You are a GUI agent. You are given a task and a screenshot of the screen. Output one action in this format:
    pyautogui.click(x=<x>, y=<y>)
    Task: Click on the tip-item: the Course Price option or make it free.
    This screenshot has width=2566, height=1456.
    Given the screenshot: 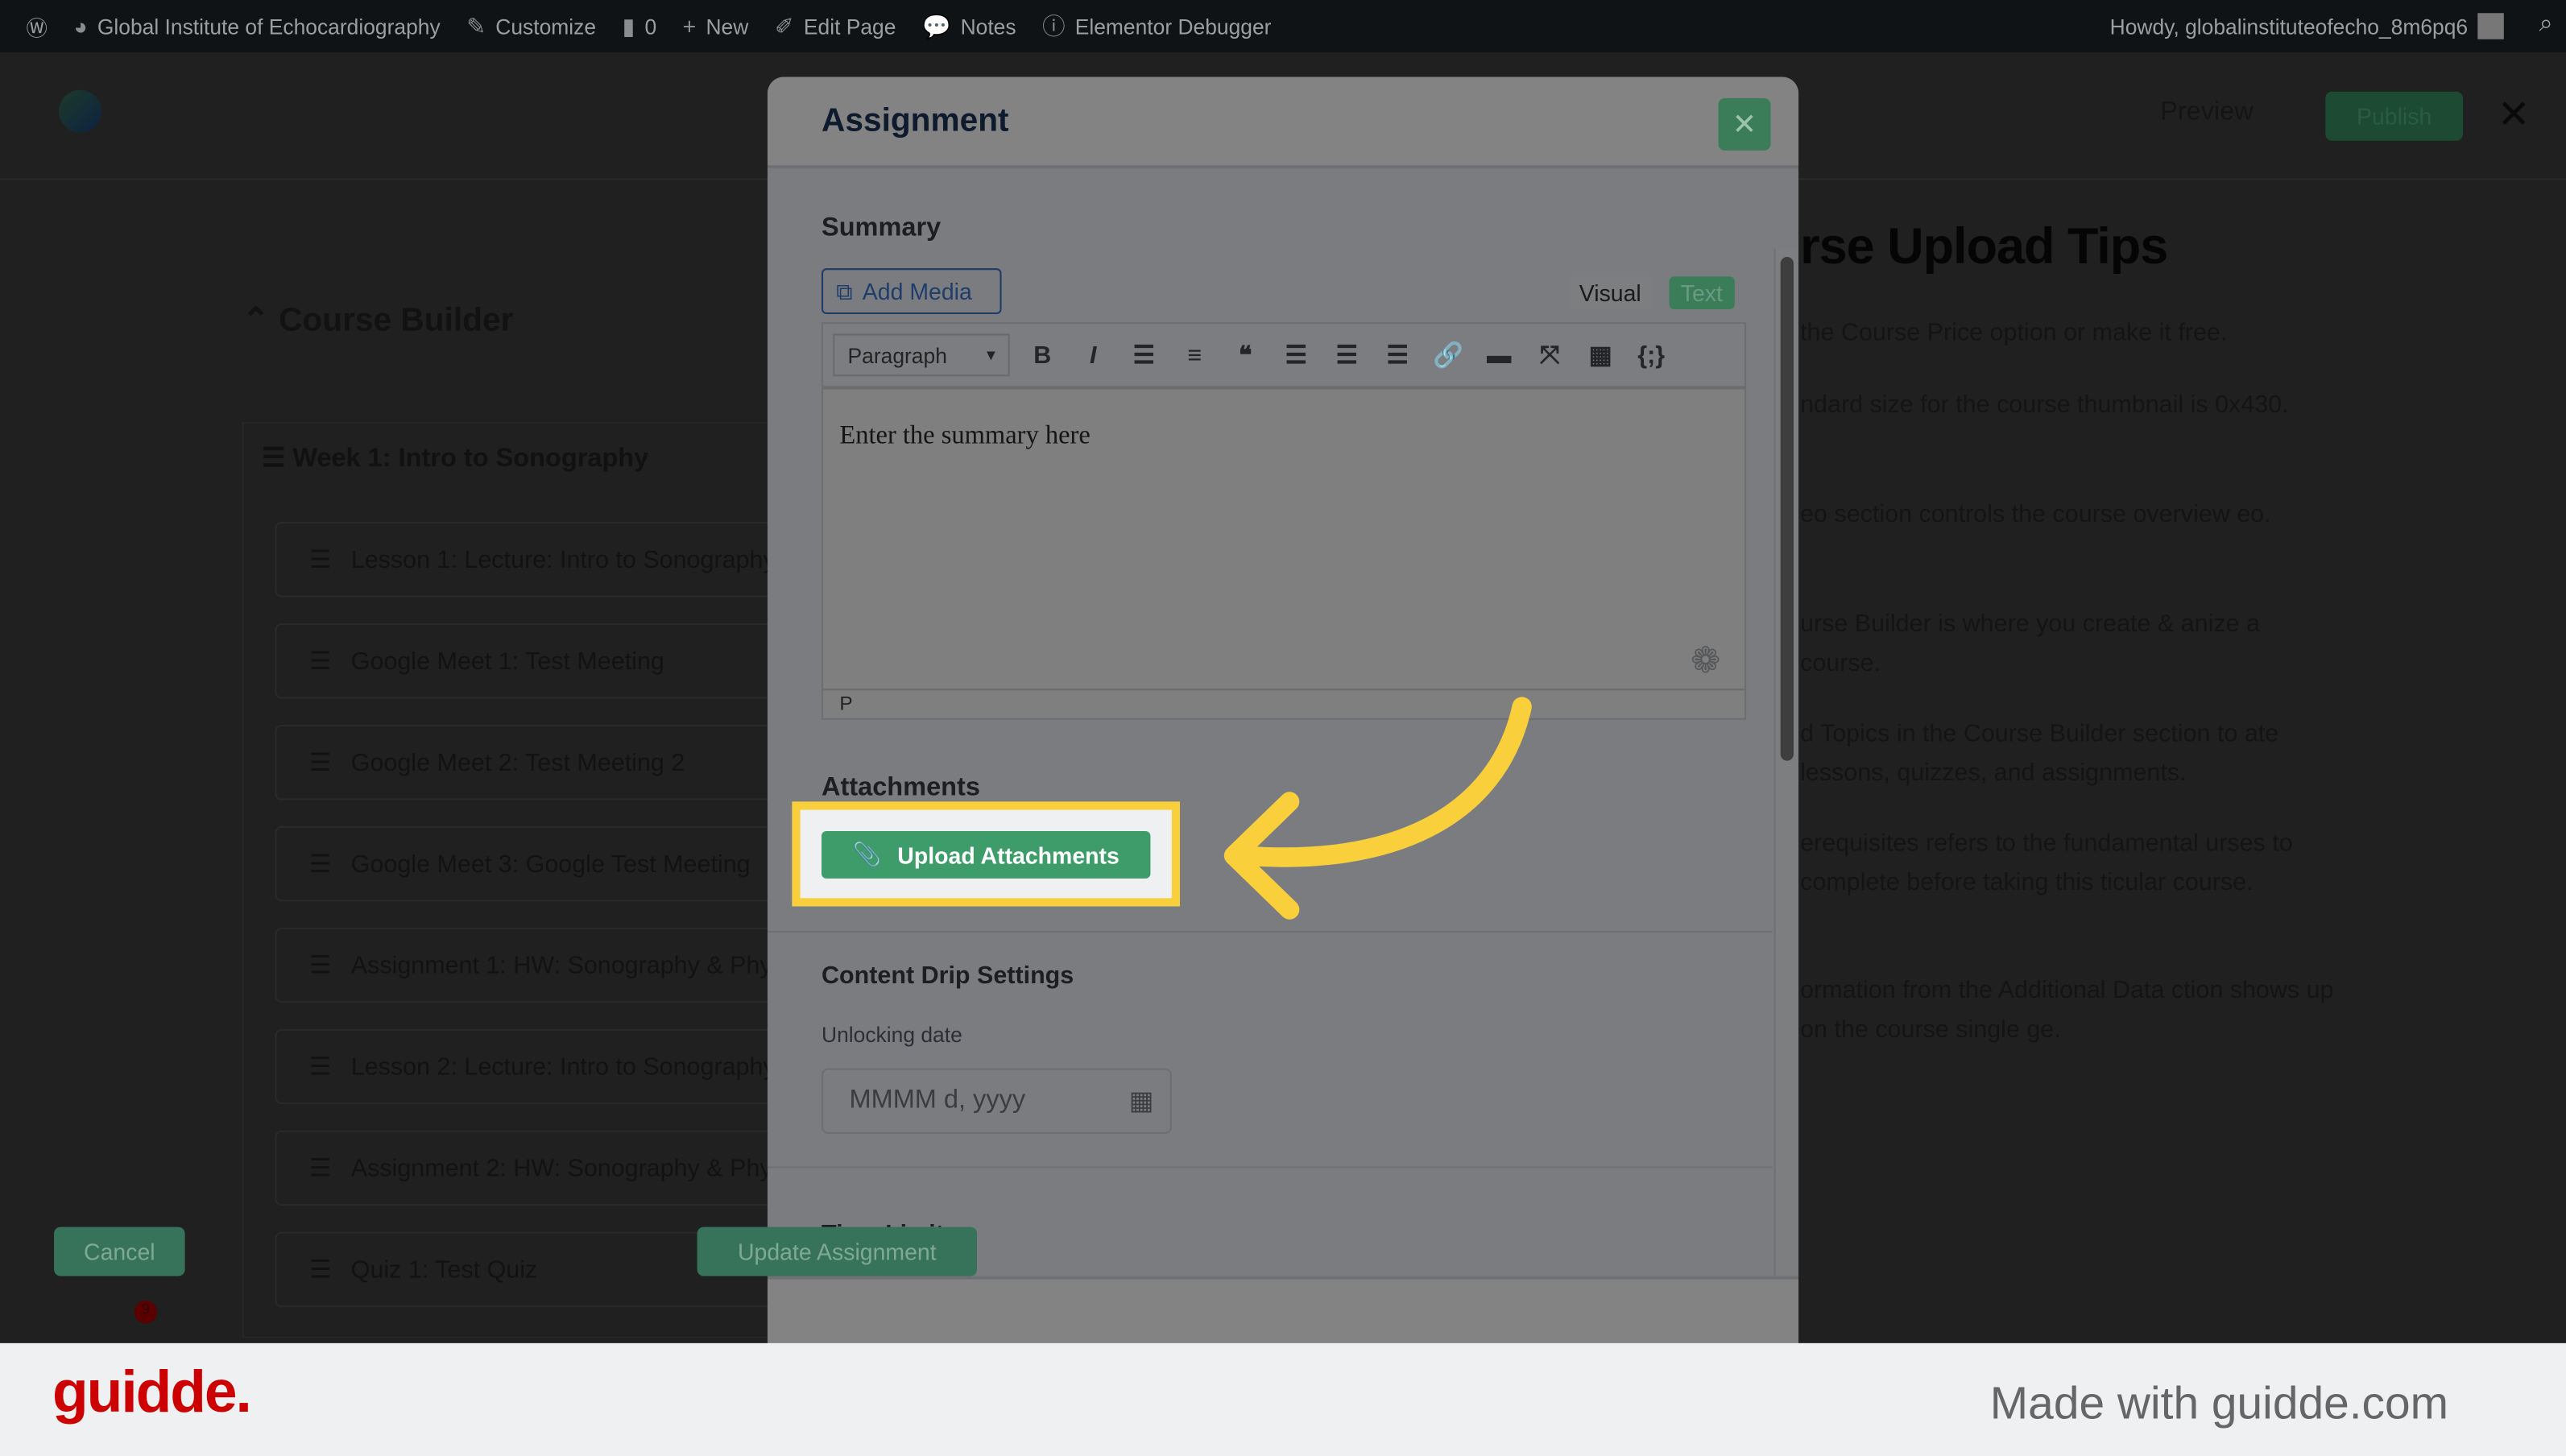 What is the action you would take?
    pyautogui.click(x=2014, y=333)
    